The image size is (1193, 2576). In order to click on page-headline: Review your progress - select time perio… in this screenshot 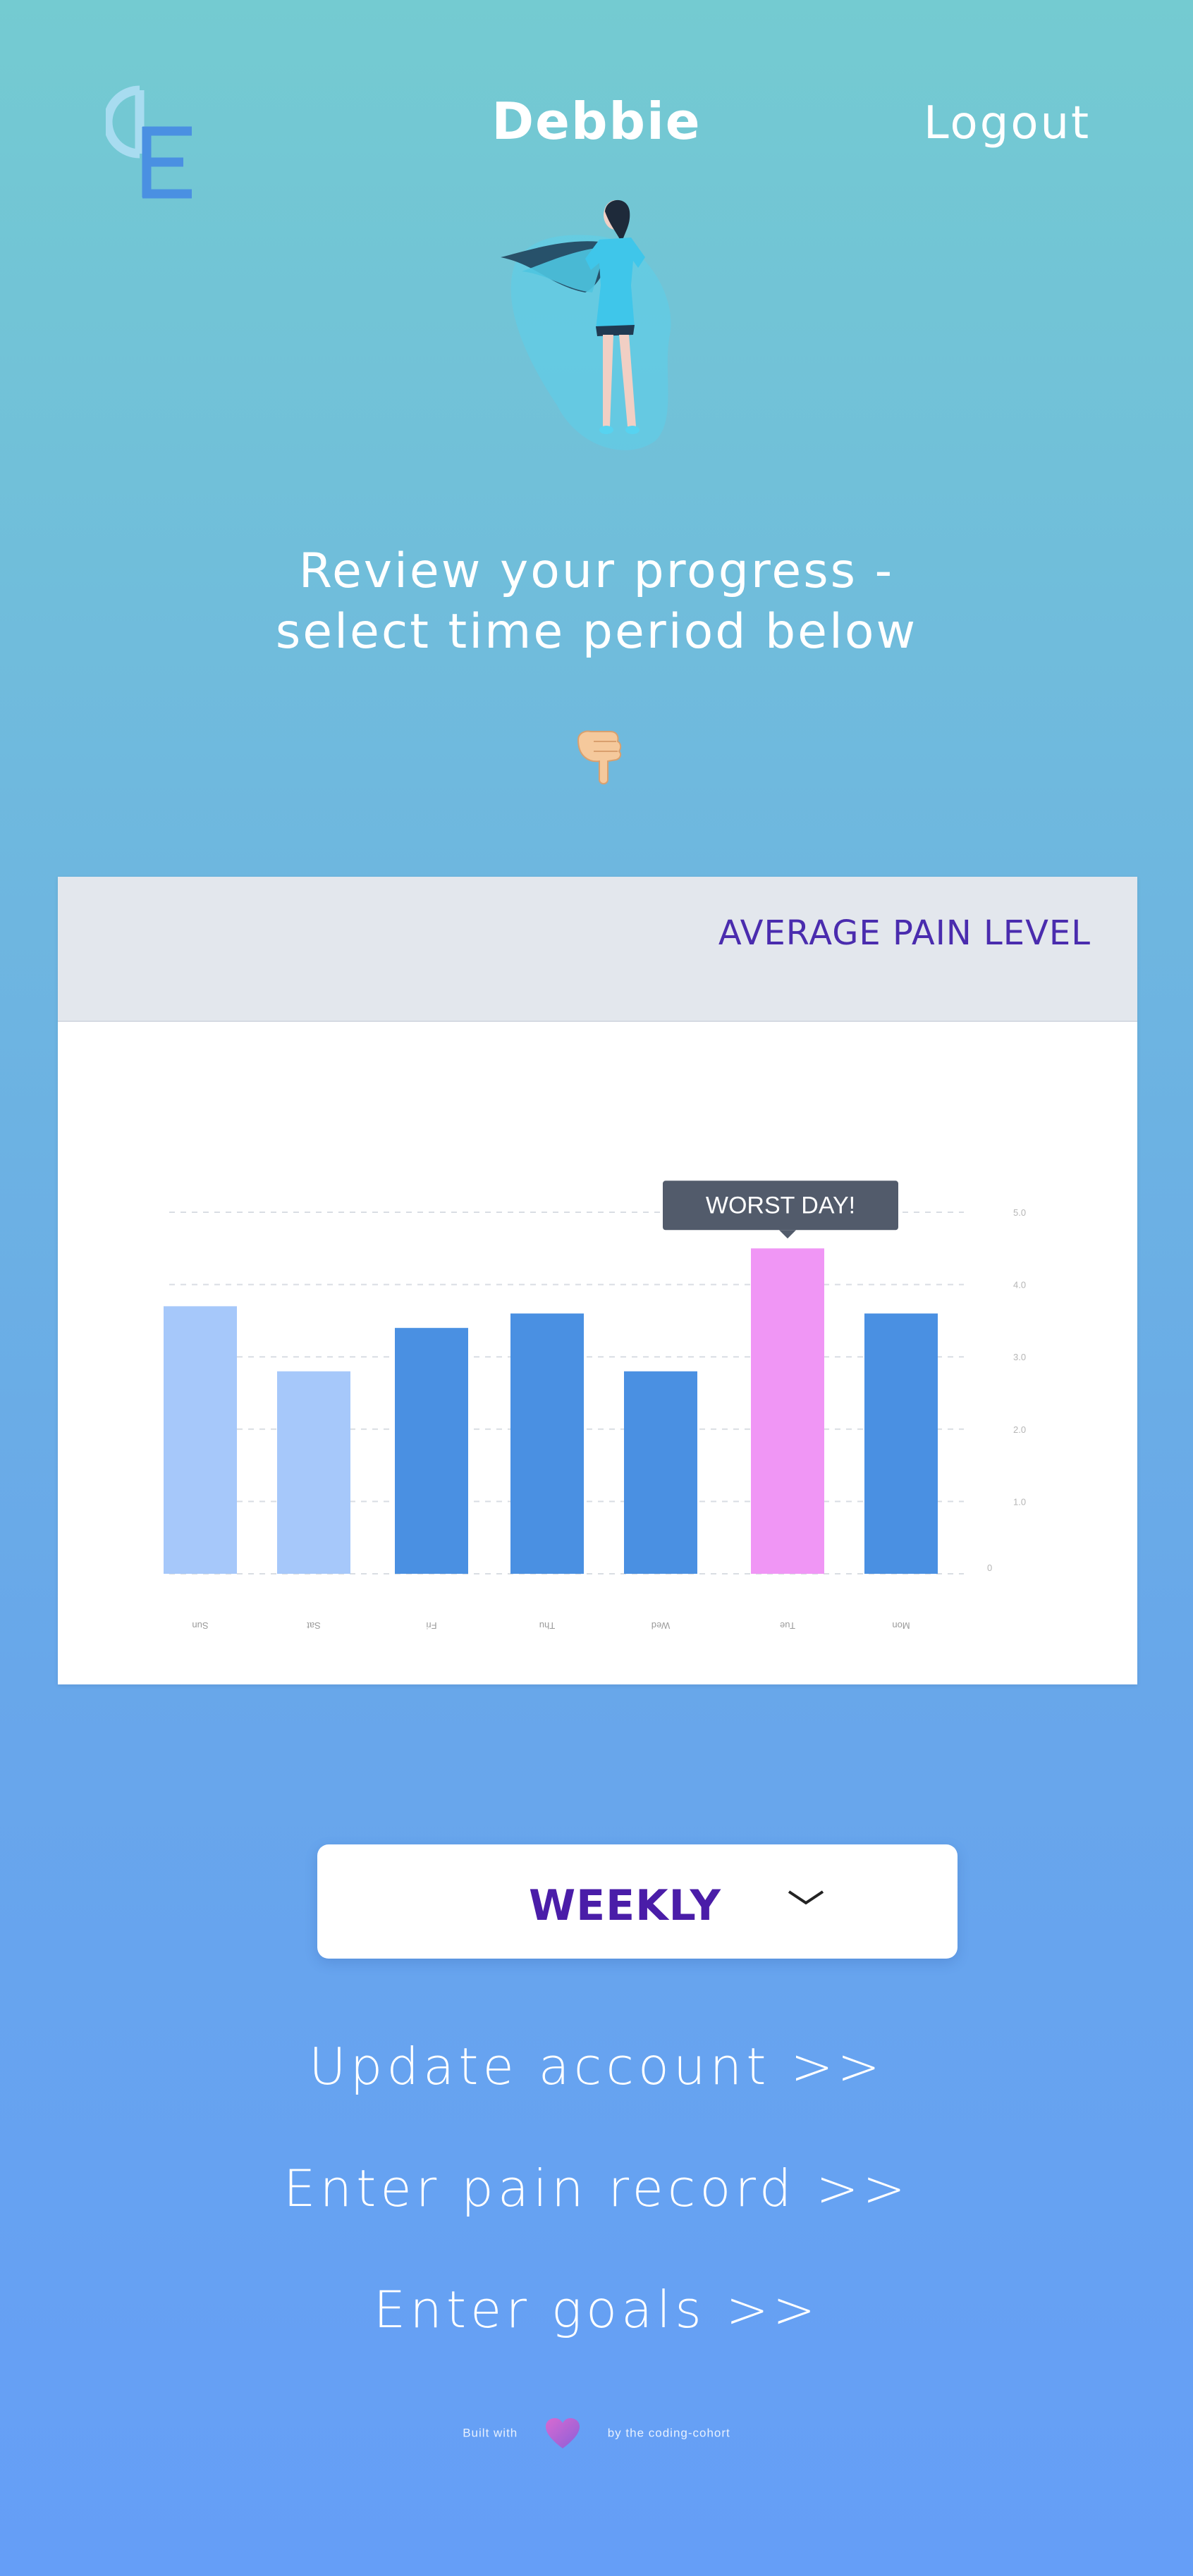, I will do `click(597, 602)`.